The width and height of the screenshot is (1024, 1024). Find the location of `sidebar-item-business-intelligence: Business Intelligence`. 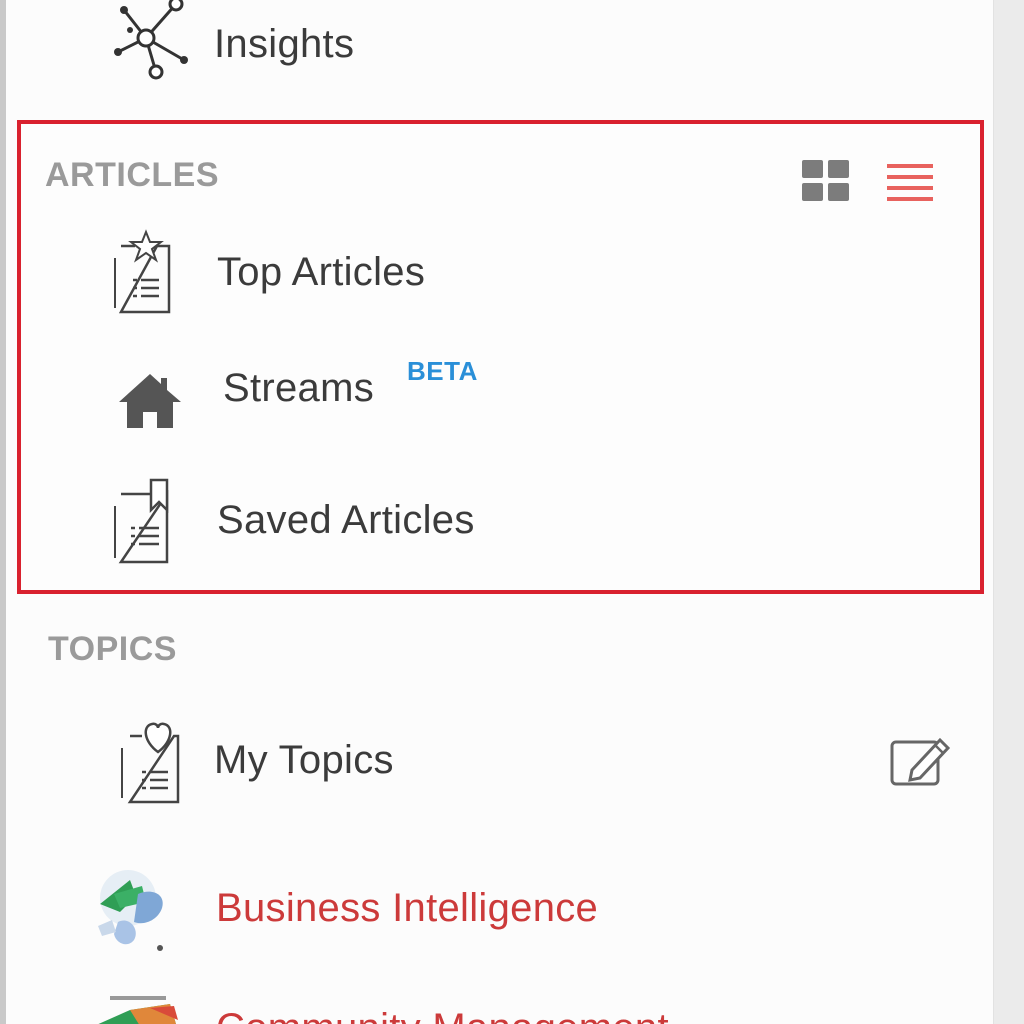

sidebar-item-business-intelligence: Business Intelligence is located at coordinates (530, 913).